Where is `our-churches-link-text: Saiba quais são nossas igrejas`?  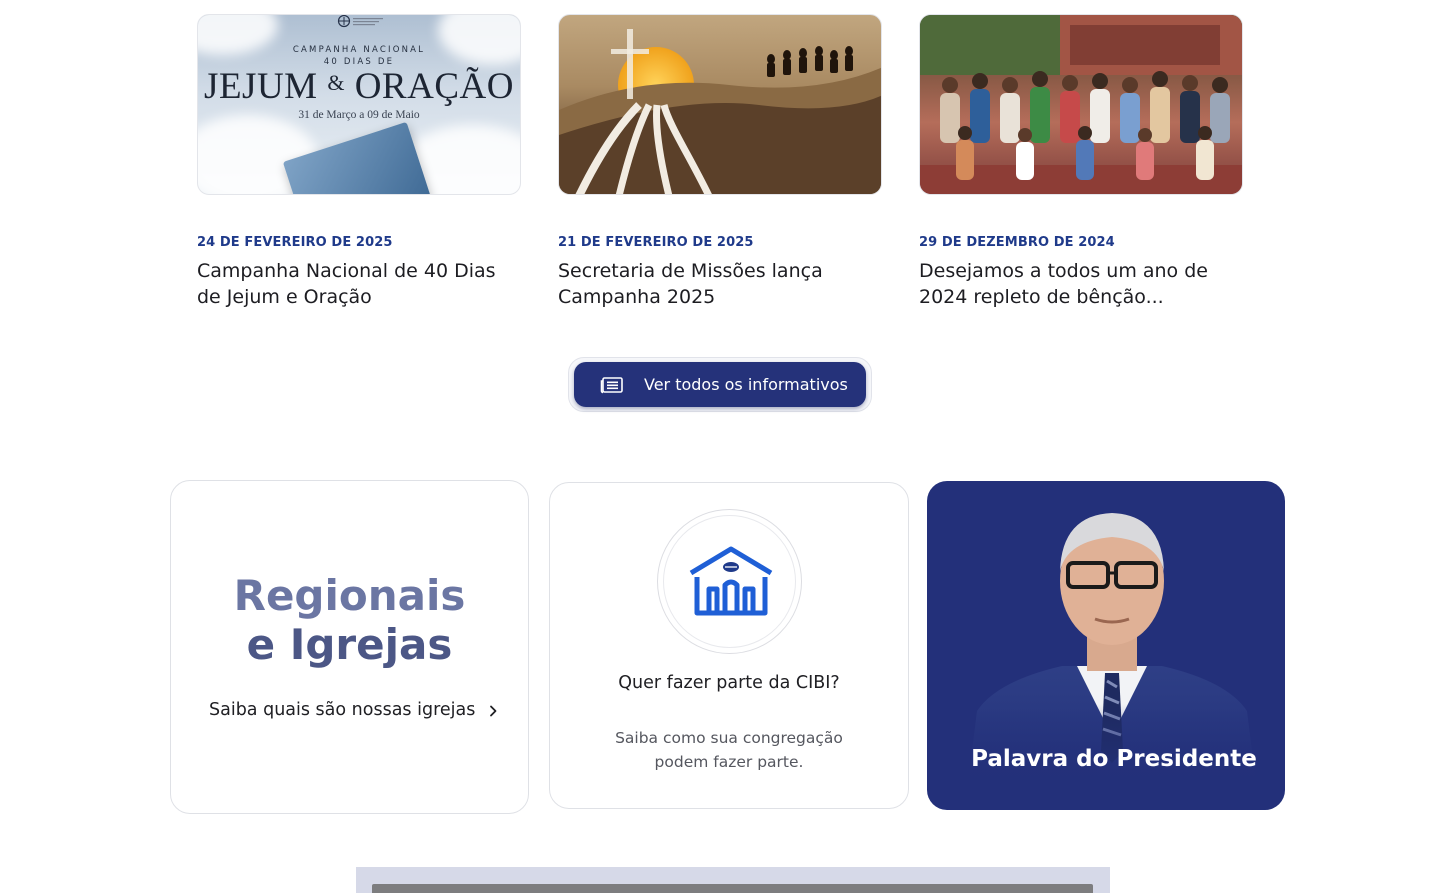
our-churches-link-text: Saiba quais são nossas igrejas is located at coordinates (342, 710).